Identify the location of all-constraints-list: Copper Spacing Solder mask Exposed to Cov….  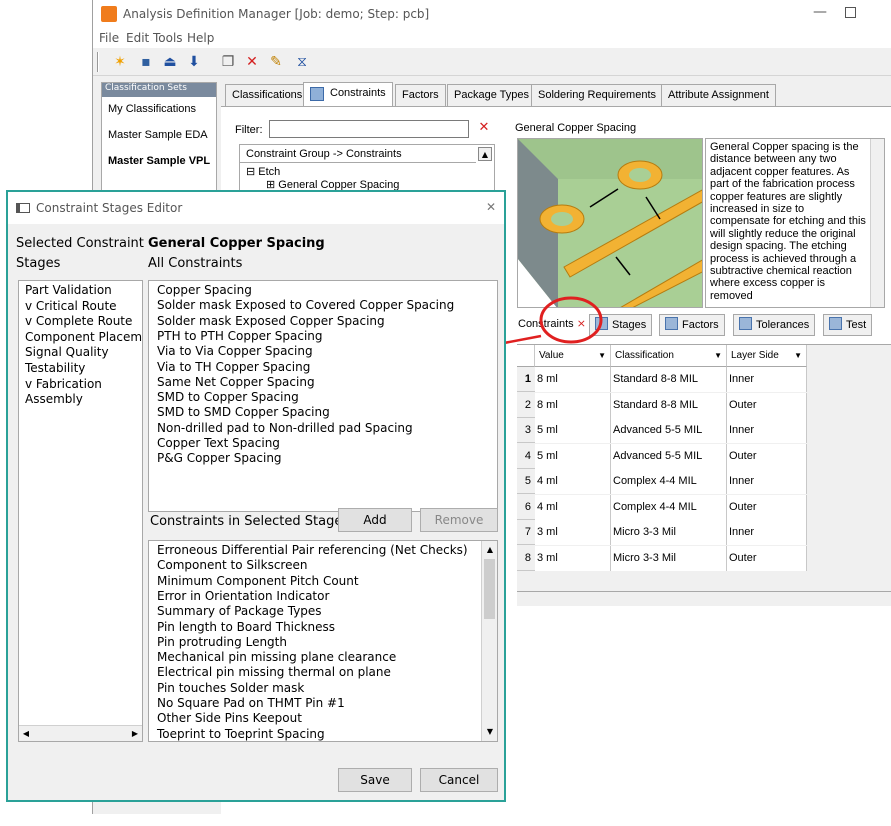
(323, 396).